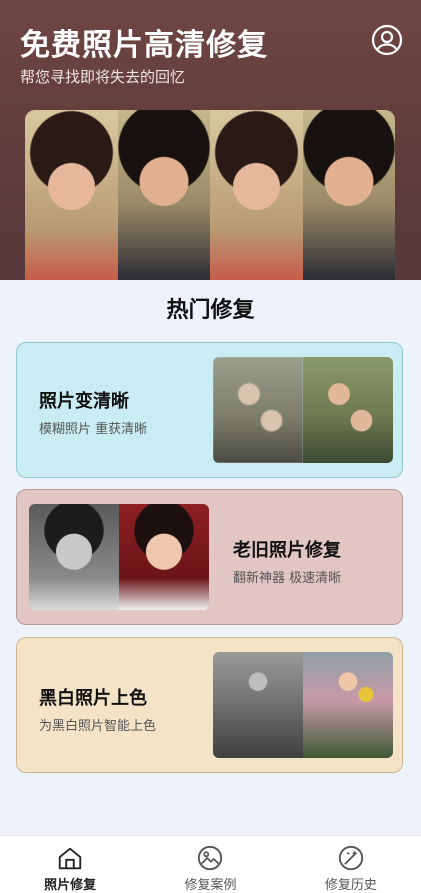 This screenshot has width=421, height=893. Describe the element at coordinates (387, 40) in the screenshot. I see `user-circle-icon` at that location.